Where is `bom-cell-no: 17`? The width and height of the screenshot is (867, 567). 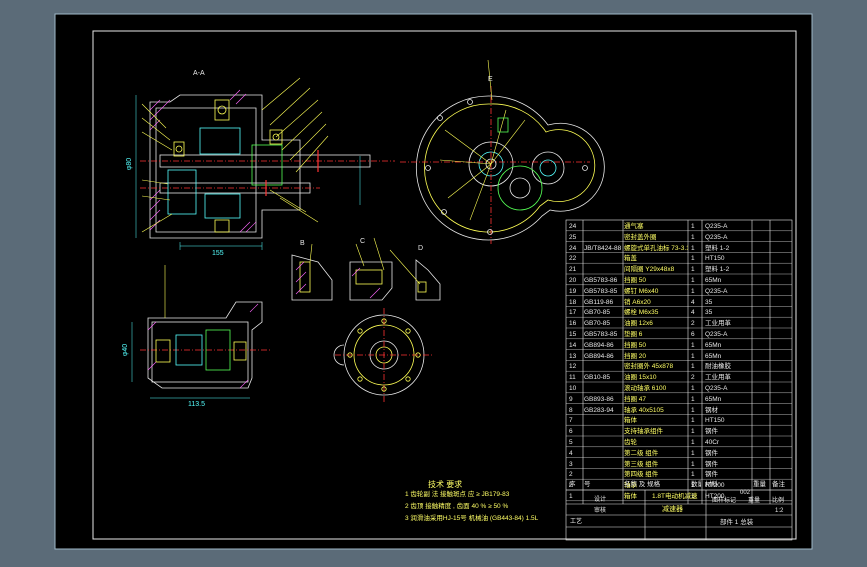
bom-cell-no: 17 is located at coordinates (573, 313).